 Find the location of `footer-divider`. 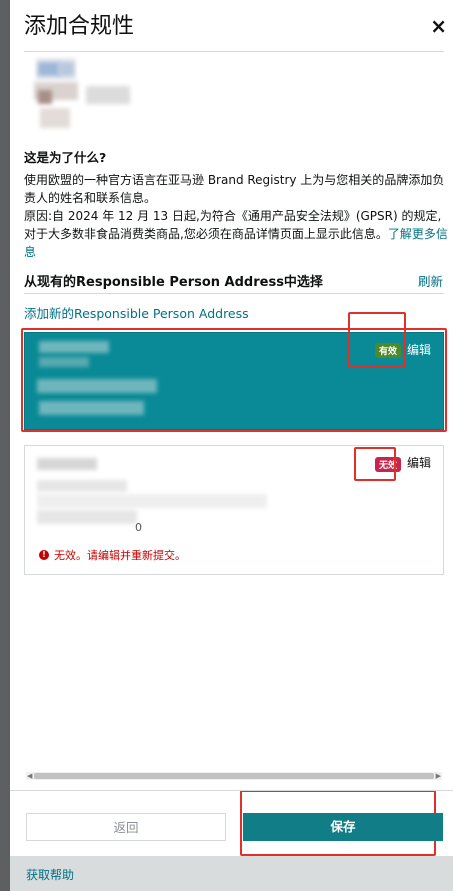

footer-divider is located at coordinates (231, 790).